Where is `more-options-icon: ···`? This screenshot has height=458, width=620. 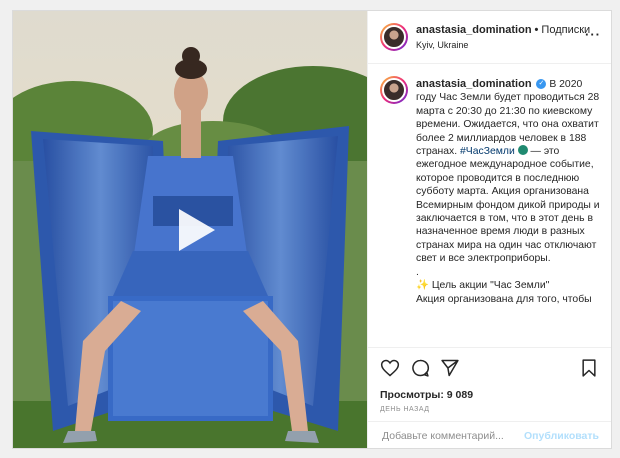 more-options-icon: ··· is located at coordinates (593, 34).